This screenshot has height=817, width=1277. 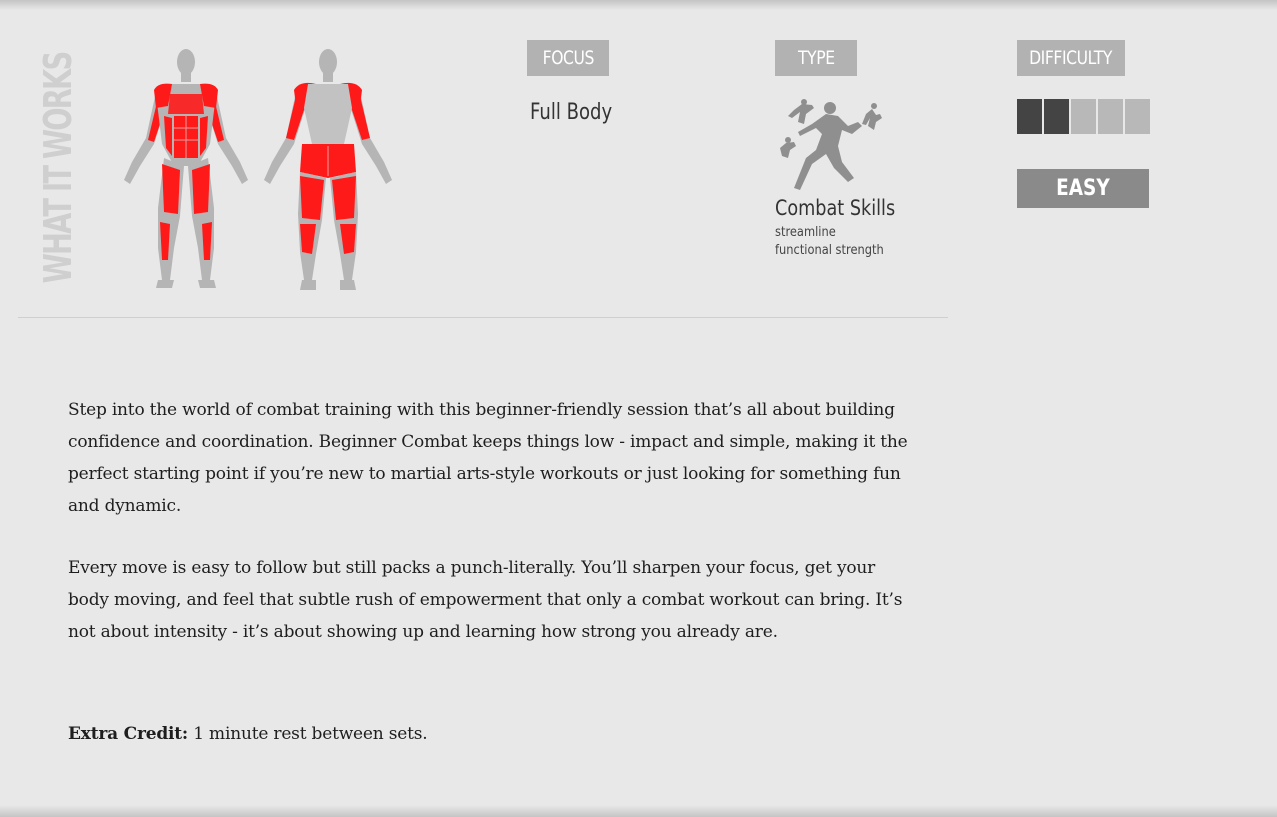 I want to click on type-label-text: TYPE, so click(x=816, y=58).